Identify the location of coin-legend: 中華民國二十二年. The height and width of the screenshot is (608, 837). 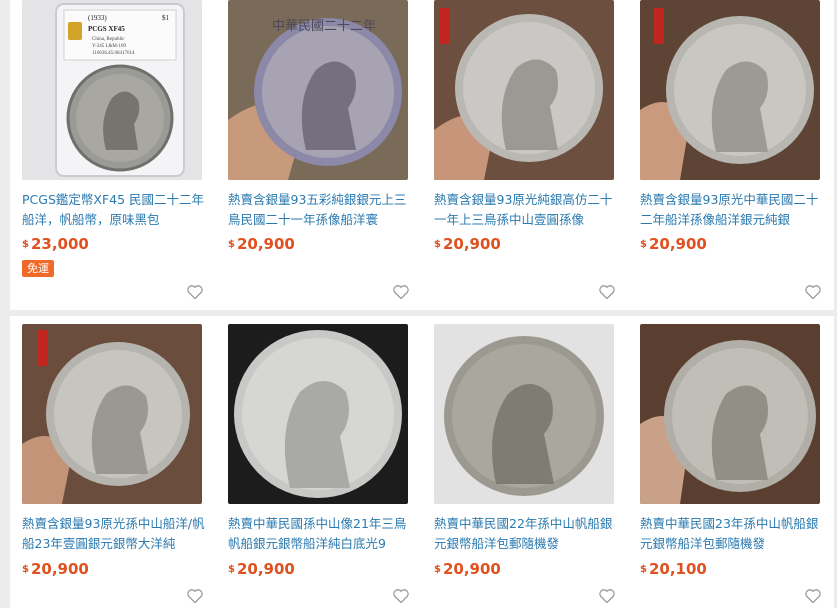
(324, 26).